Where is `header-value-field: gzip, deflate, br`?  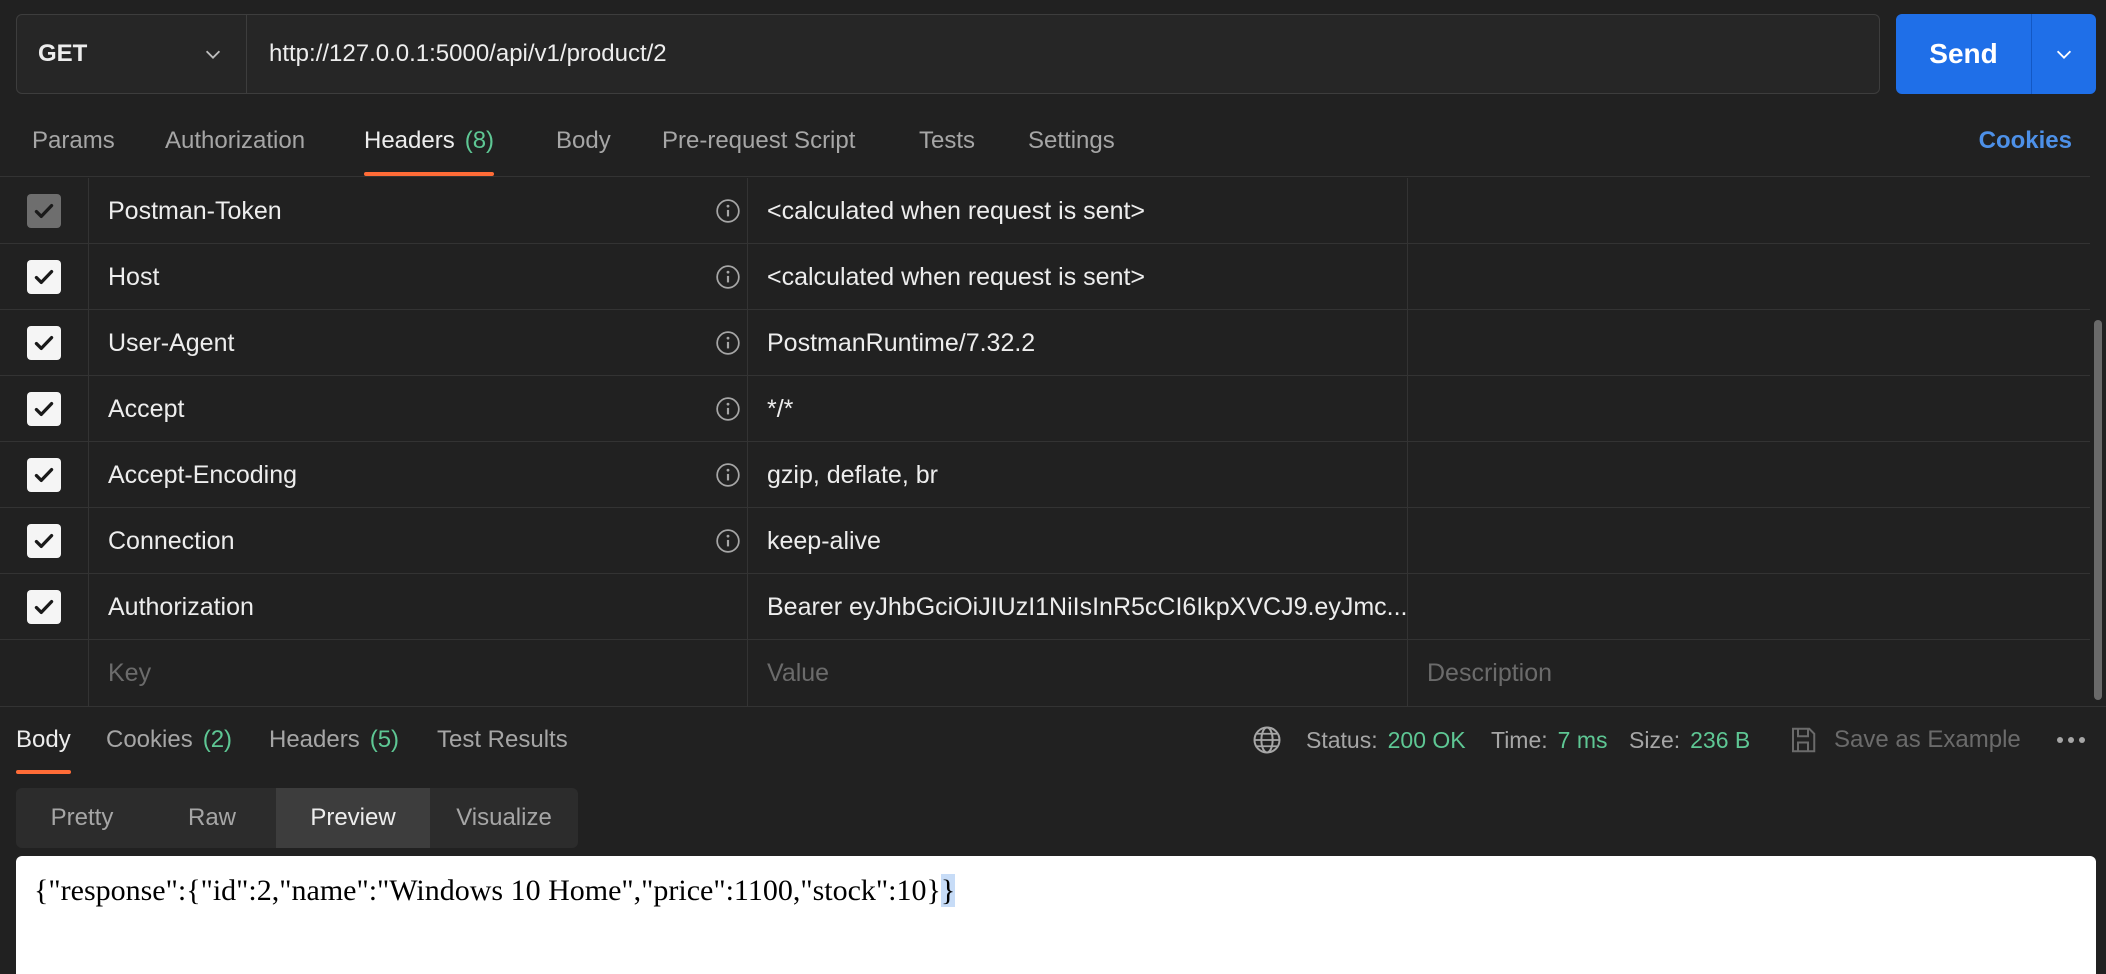
header-value-field: gzip, deflate, br is located at coordinates (1078, 475).